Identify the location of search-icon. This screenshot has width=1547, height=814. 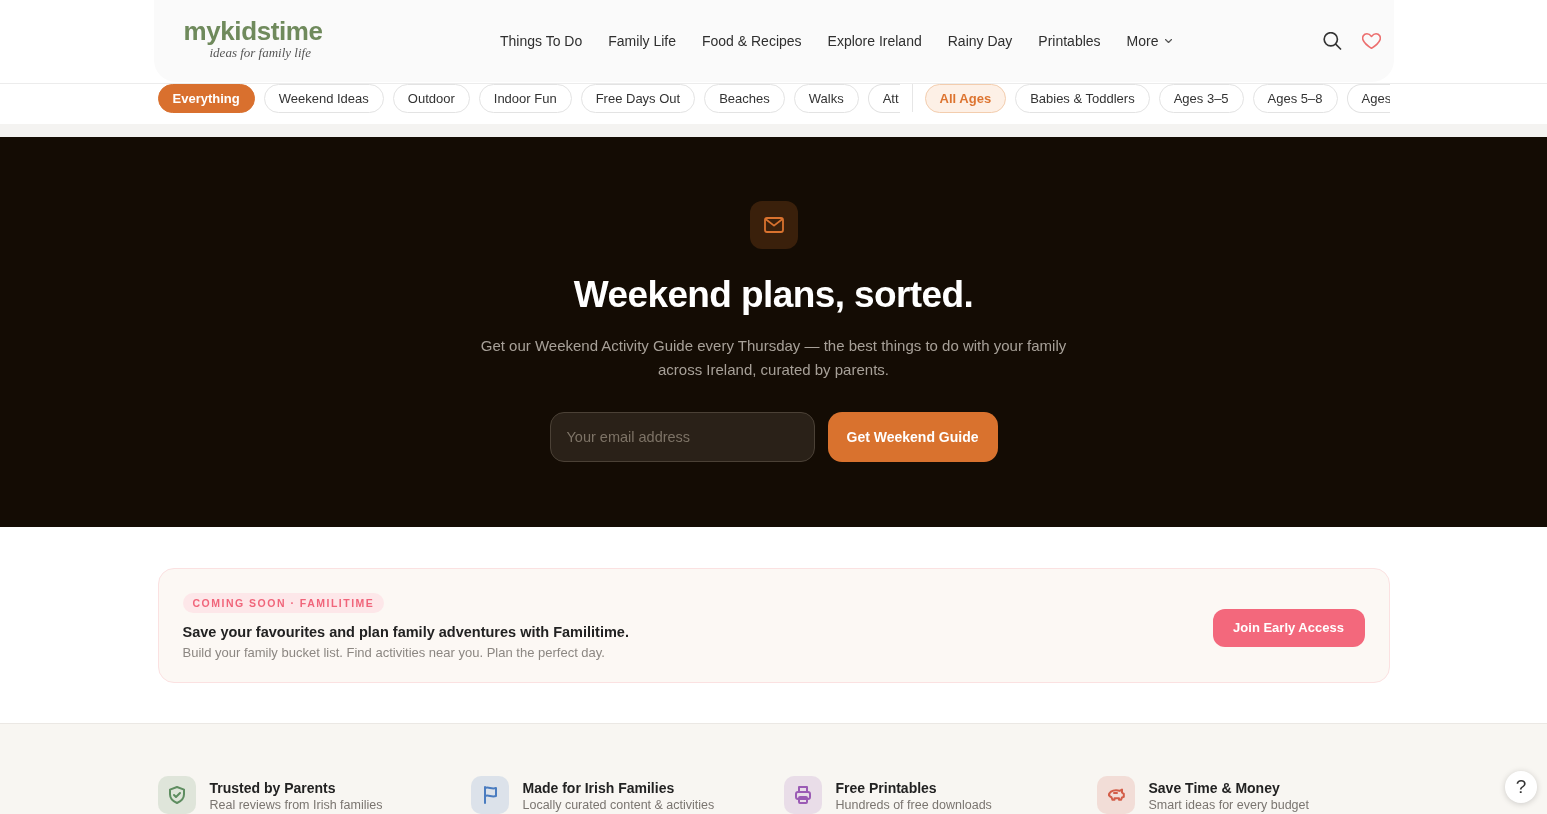
(1332, 41).